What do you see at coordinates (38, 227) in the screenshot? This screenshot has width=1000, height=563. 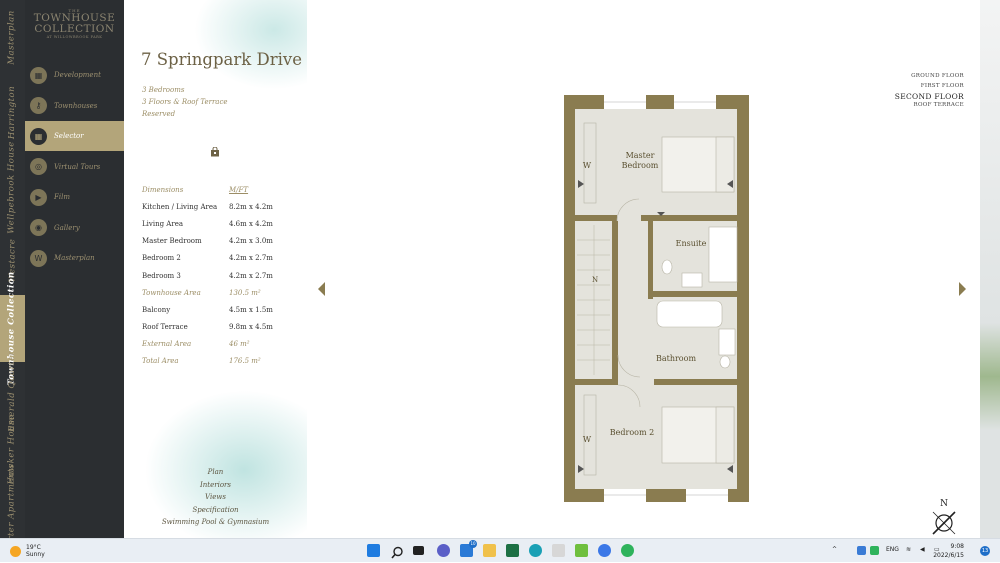 I see `camera-icon: ◉` at bounding box center [38, 227].